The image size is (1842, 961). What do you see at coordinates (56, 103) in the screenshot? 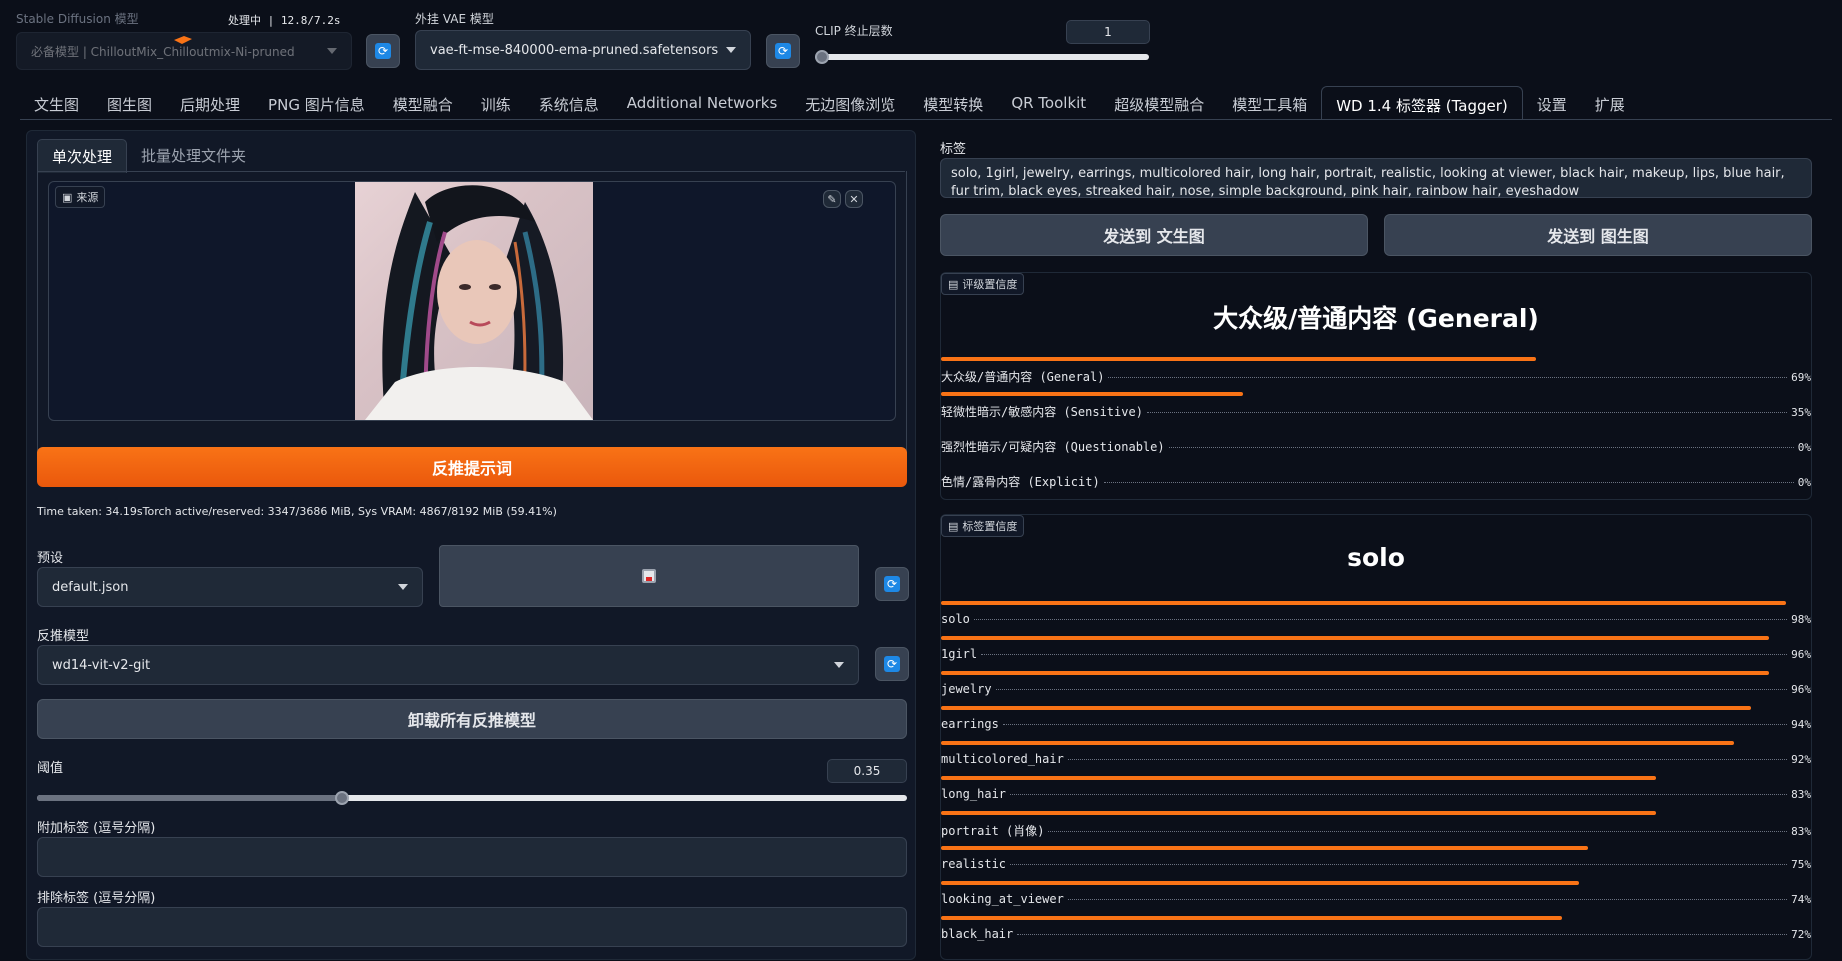
I see `tab-0: 文生图` at bounding box center [56, 103].